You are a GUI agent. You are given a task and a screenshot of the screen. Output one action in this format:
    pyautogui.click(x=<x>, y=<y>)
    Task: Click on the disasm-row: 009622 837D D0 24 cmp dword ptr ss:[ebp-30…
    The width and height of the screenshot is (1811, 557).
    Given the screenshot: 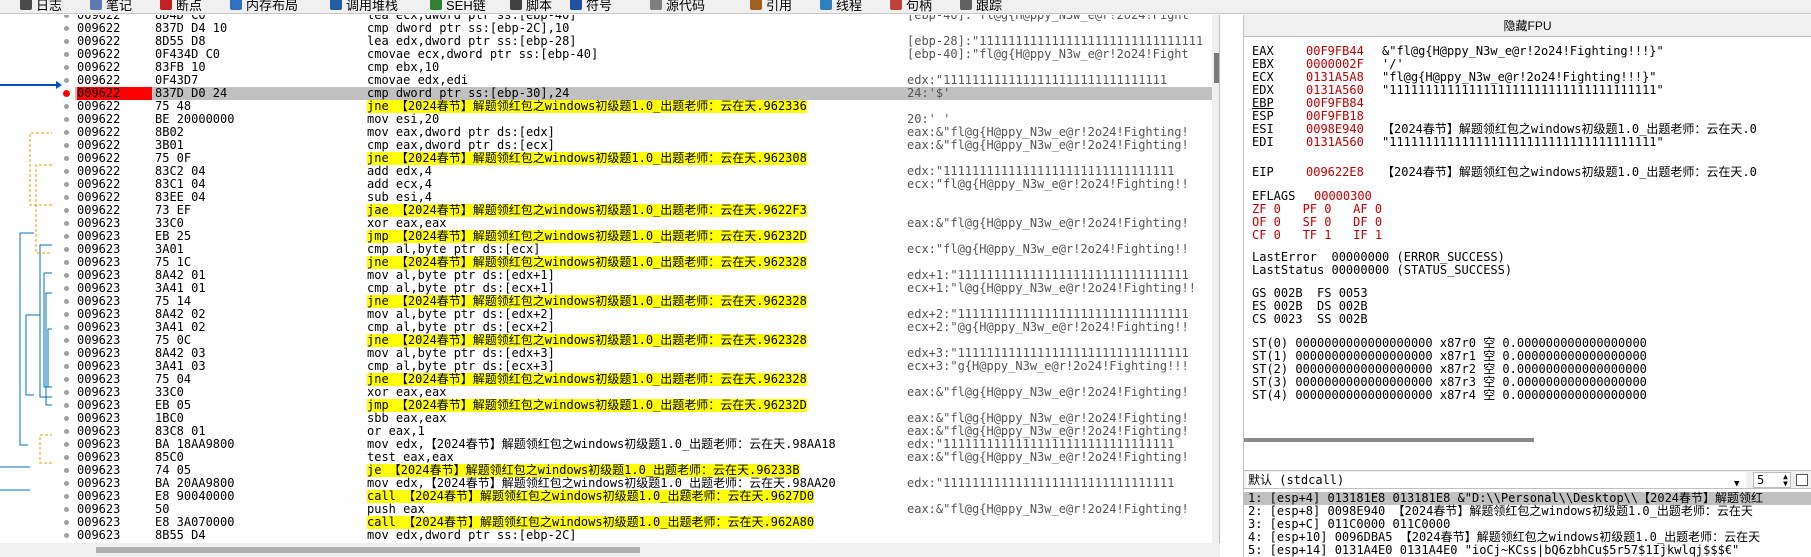 What is the action you would take?
    pyautogui.click(x=641, y=93)
    